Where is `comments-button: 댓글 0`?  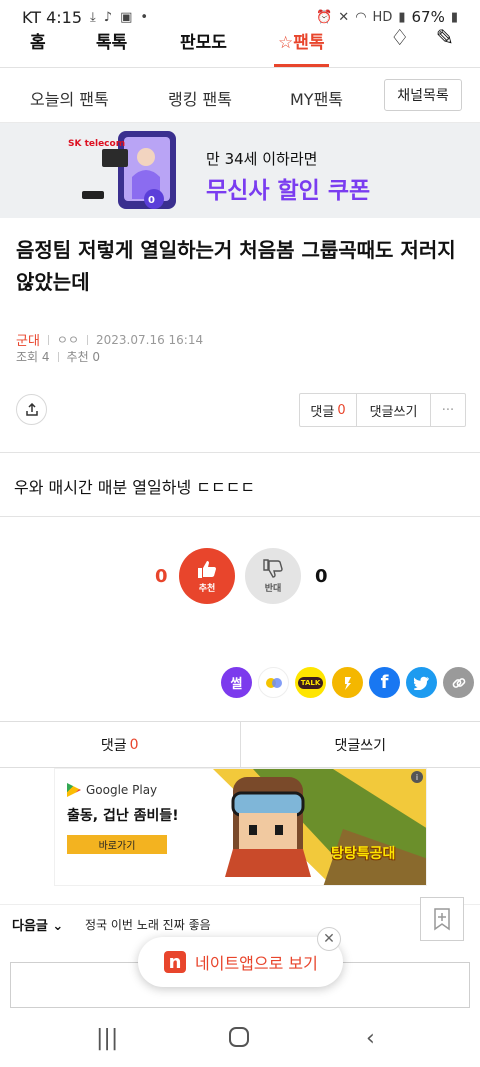 comments-button: 댓글 0 is located at coordinates (328, 410).